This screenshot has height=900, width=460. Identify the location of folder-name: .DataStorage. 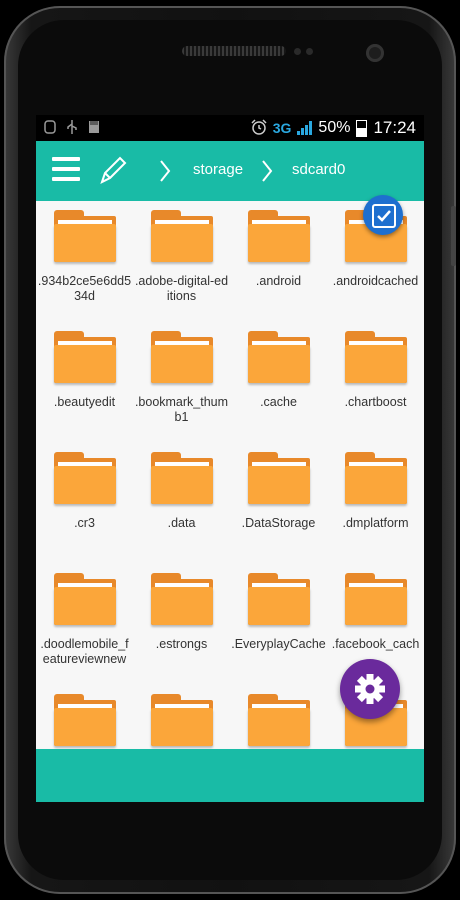
(278, 523).